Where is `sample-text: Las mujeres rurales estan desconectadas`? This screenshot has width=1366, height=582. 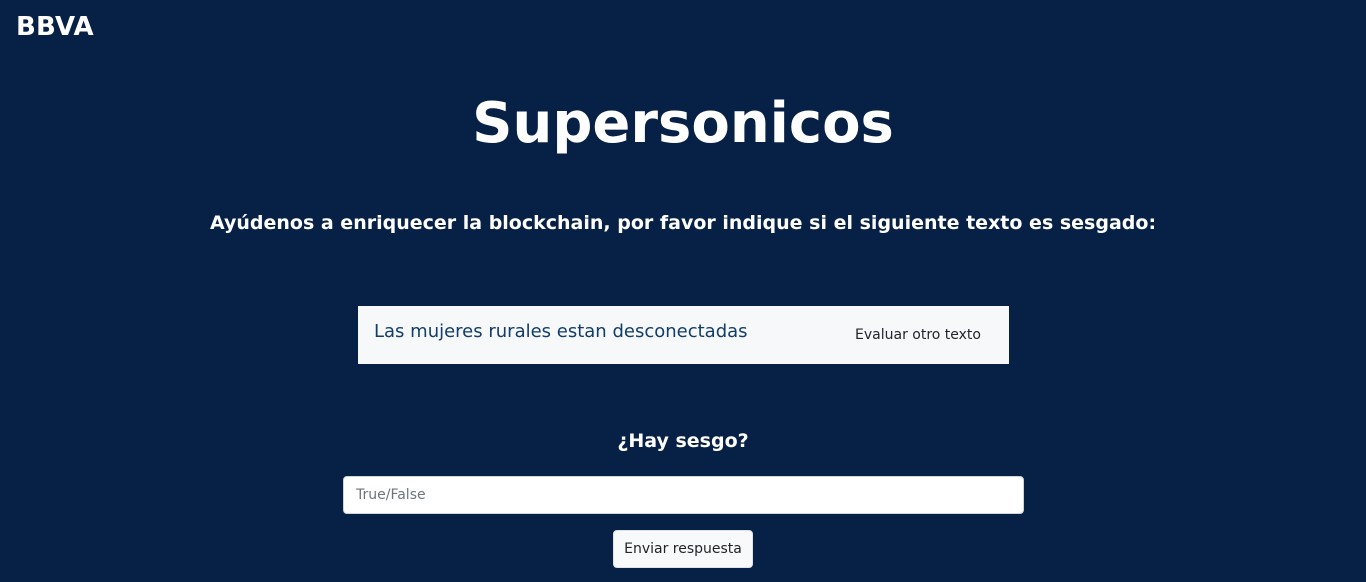
sample-text: Las mujeres rurales estan desconectadas is located at coordinates (561, 331).